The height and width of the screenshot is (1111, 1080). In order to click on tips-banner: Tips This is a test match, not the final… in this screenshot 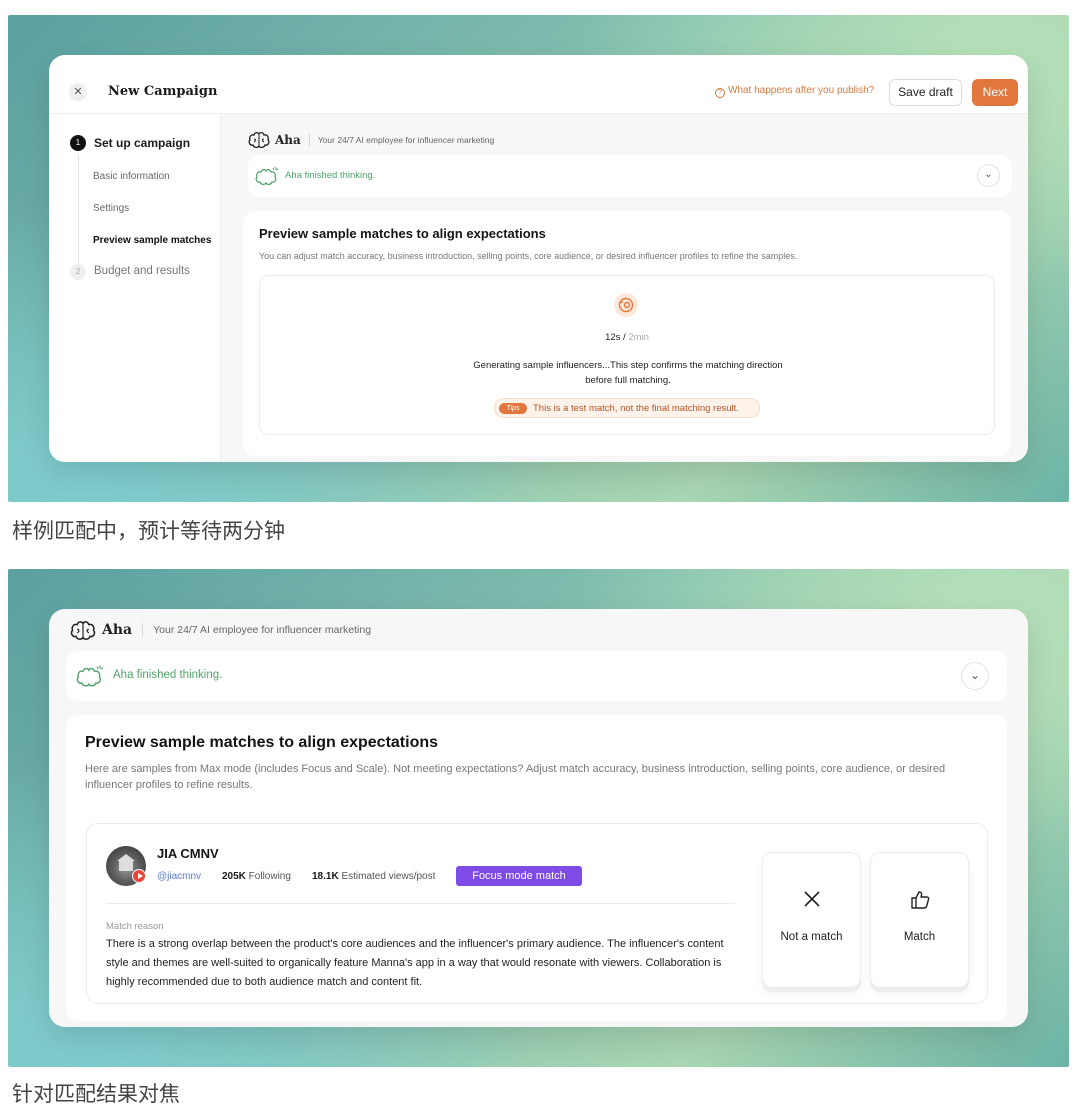, I will do `click(627, 408)`.